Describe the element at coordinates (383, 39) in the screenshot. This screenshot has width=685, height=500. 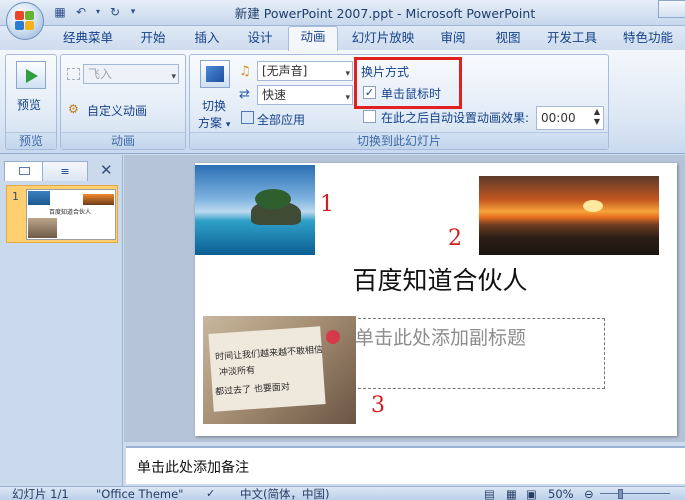
I see `tab-slideshow: 幻灯片放映` at that location.